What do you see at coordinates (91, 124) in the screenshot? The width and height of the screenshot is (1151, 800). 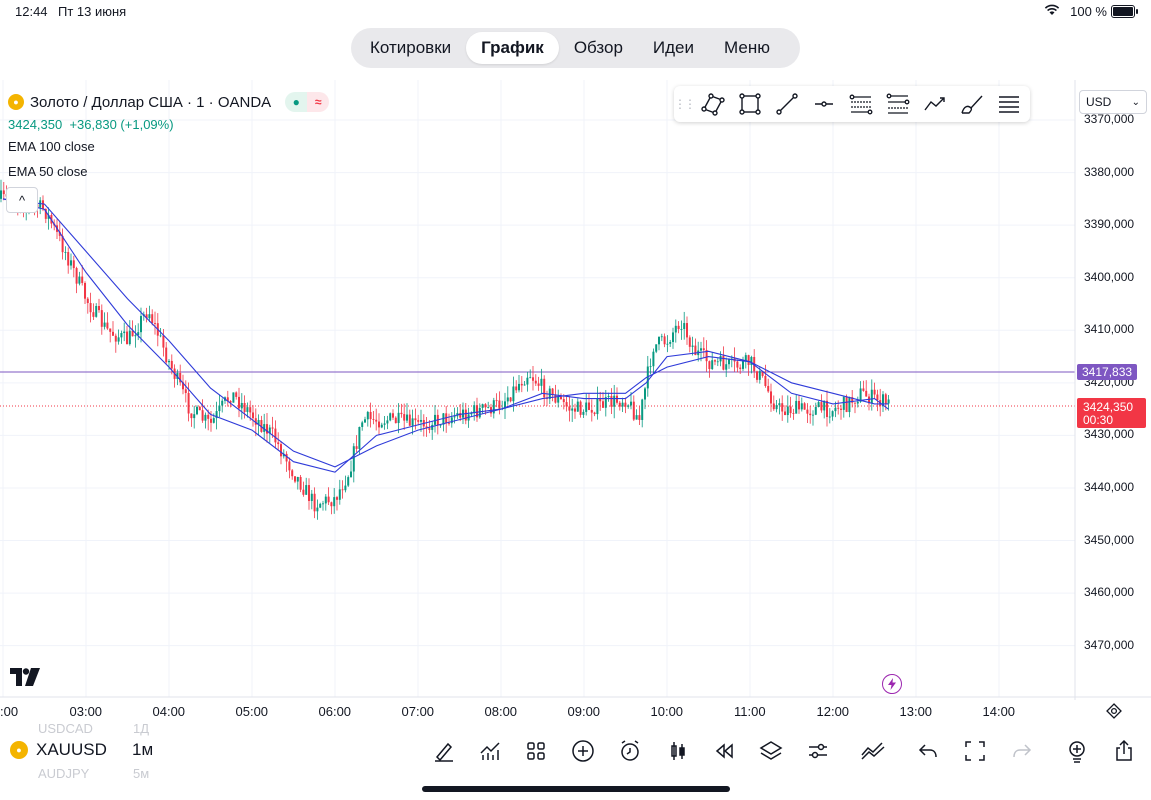 I see `legend-price-row: 3424,350 +36,830 (+1,09%)` at bounding box center [91, 124].